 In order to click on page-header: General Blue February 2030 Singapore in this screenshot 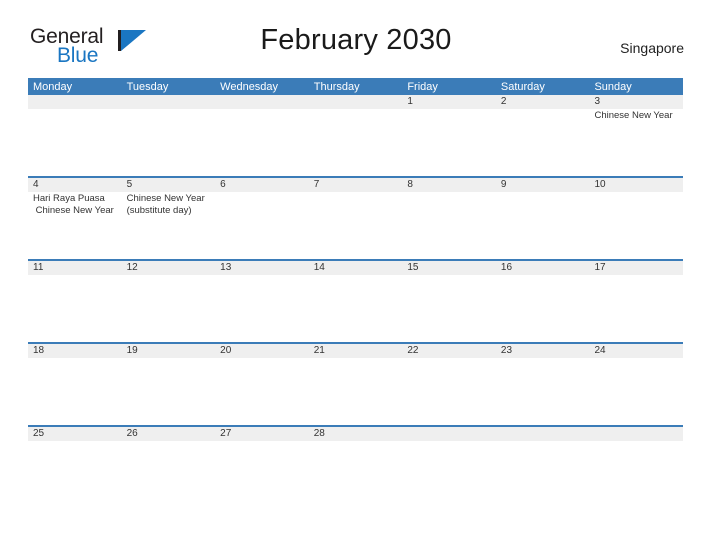, I will do `click(356, 33)`.